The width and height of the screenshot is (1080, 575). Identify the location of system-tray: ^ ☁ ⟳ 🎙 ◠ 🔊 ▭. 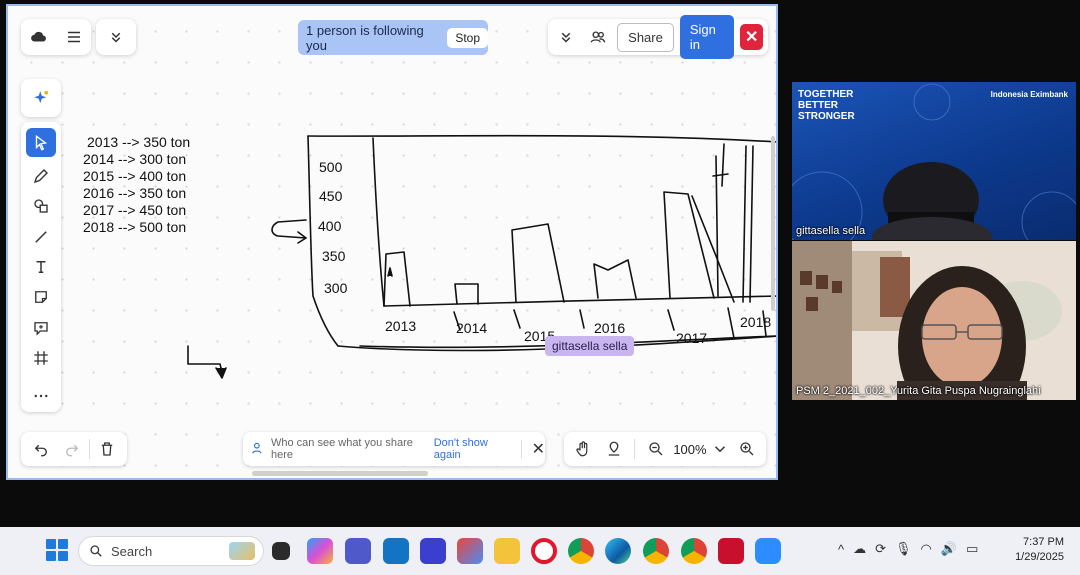
(908, 549).